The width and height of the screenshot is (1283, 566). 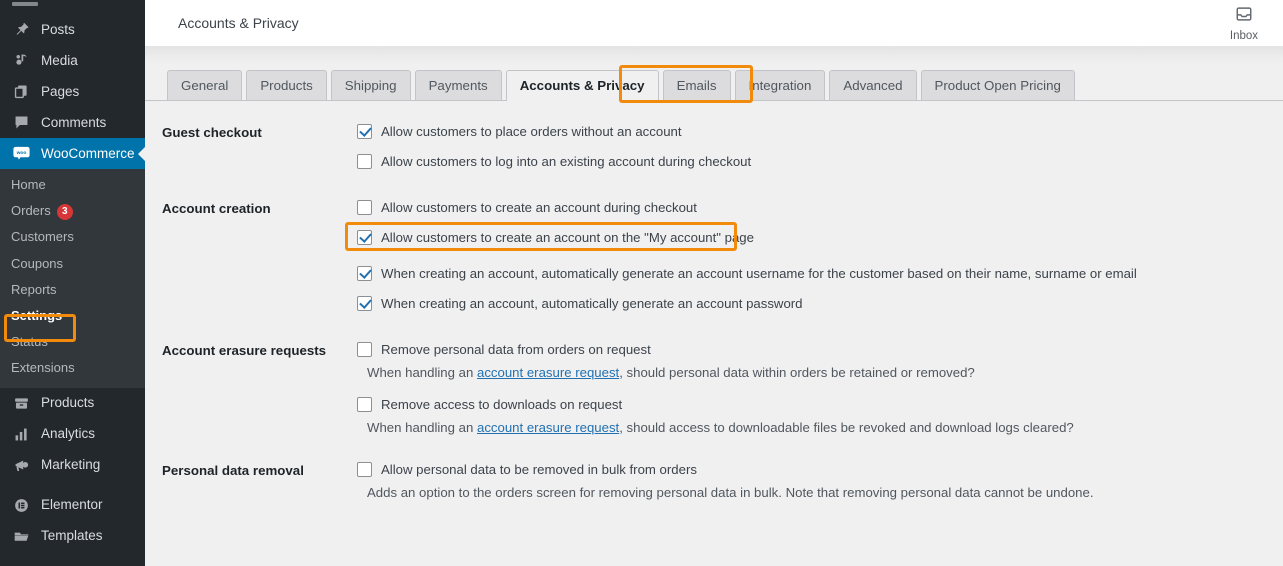 What do you see at coordinates (582, 85) in the screenshot?
I see `tab-accounts-privacy: Accounts & Privacy` at bounding box center [582, 85].